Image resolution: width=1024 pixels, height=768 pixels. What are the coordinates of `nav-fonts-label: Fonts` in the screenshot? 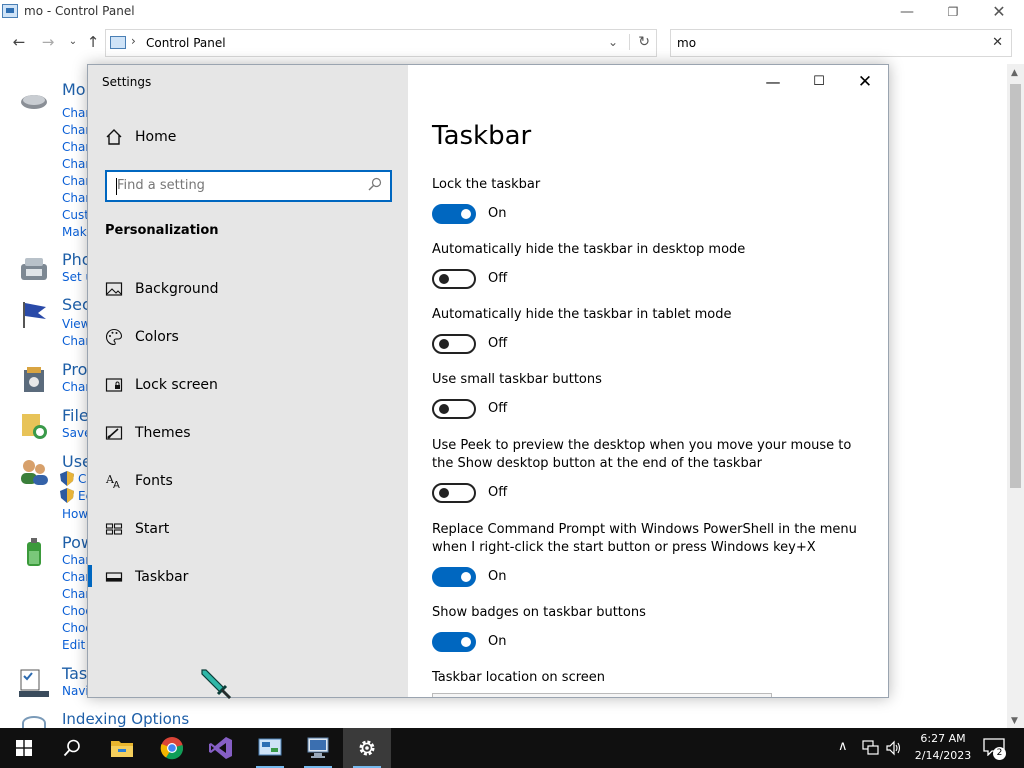 It's located at (154, 481).